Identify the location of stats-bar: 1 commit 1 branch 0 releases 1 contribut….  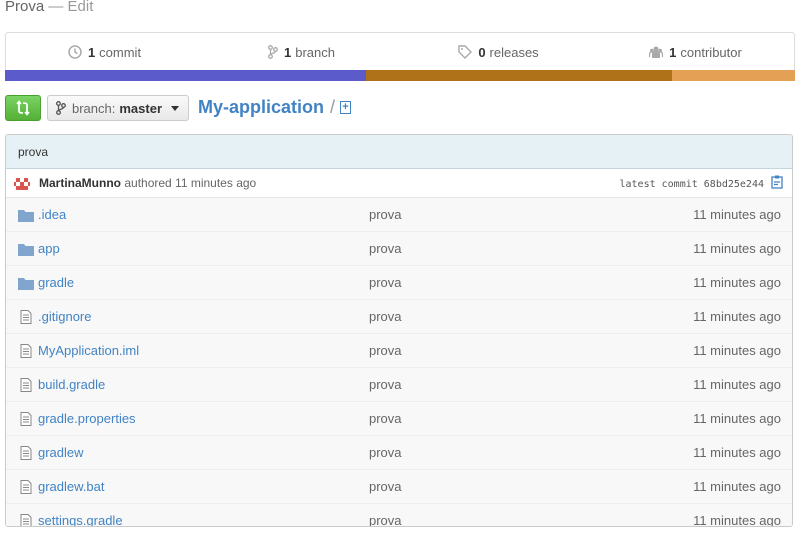
(400, 51).